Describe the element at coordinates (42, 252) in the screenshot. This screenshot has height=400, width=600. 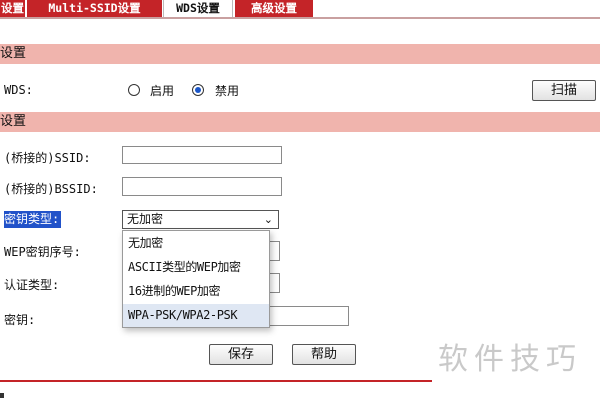
I see `wep-index-label: WEP密钥序号:` at that location.